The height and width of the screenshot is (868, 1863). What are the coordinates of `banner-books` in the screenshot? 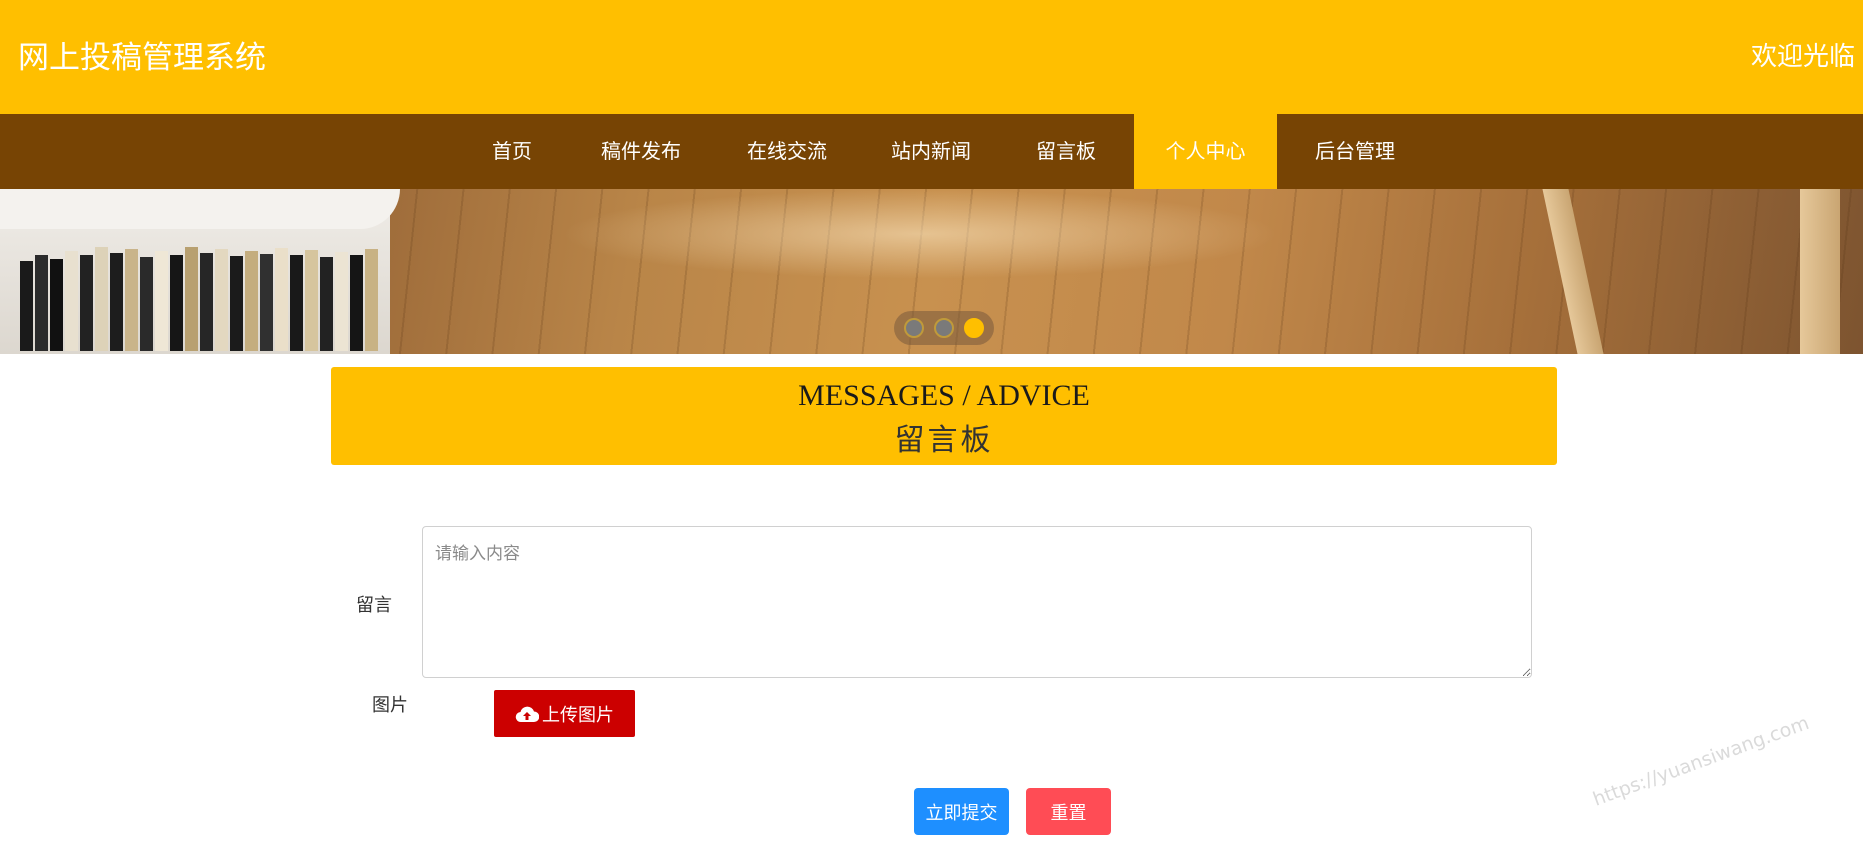 It's located at (200, 286).